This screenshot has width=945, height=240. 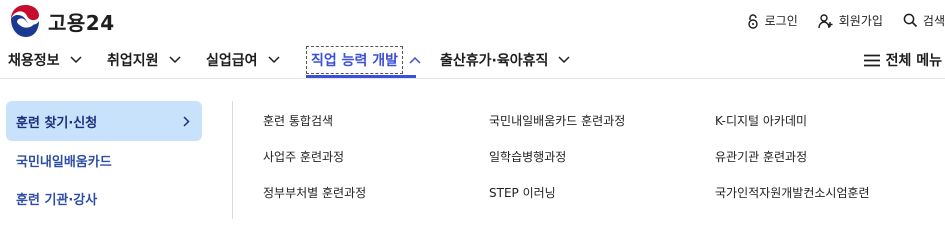 What do you see at coordinates (34, 61) in the screenshot?
I see `nav-item-label: 채용정보` at bounding box center [34, 61].